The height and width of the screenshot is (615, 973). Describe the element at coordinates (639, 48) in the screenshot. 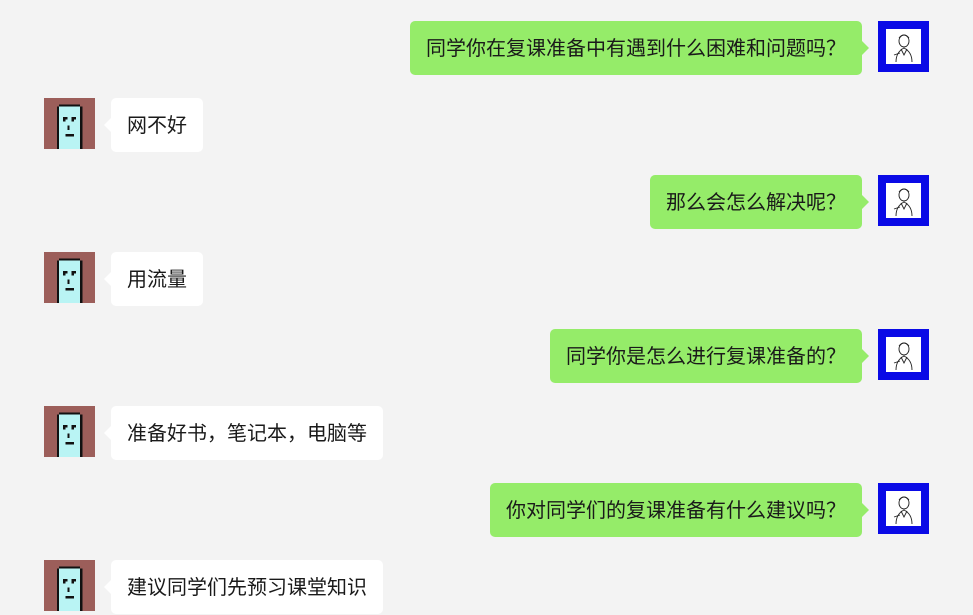

I see `message-bubble-self: 同学你在复课准备中有遇到什么困难和问题吗？` at that location.